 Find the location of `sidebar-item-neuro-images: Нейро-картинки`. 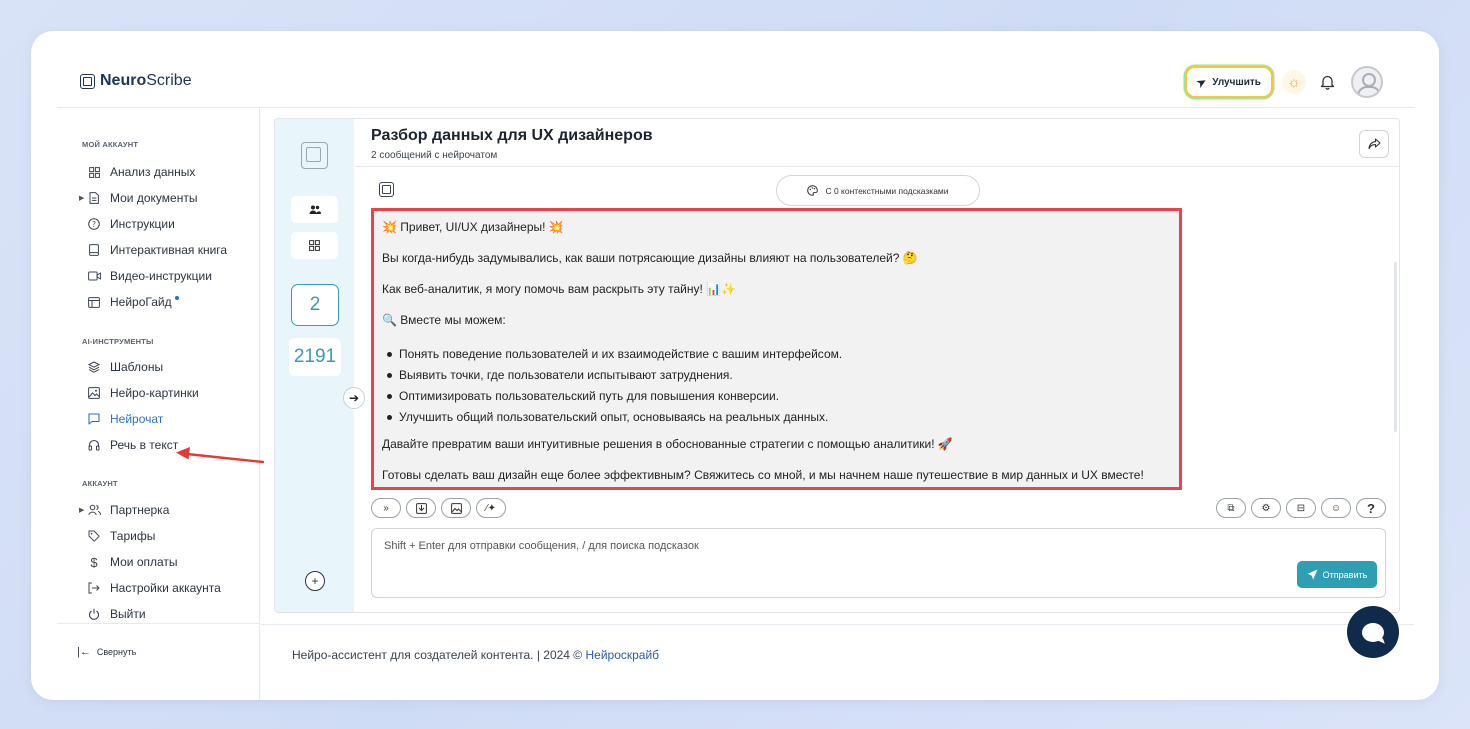

sidebar-item-neuro-images: Нейро-картинки is located at coordinates (140, 393).